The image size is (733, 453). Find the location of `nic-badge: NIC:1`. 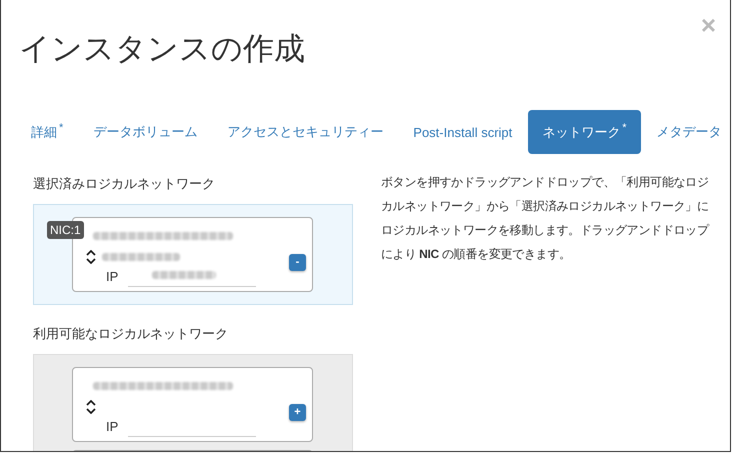

nic-badge: NIC:1 is located at coordinates (65, 230).